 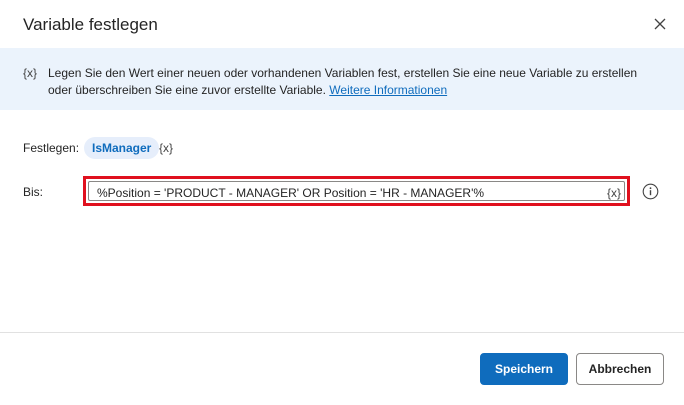 I want to click on set-label: Festlegen:, so click(x=51, y=148).